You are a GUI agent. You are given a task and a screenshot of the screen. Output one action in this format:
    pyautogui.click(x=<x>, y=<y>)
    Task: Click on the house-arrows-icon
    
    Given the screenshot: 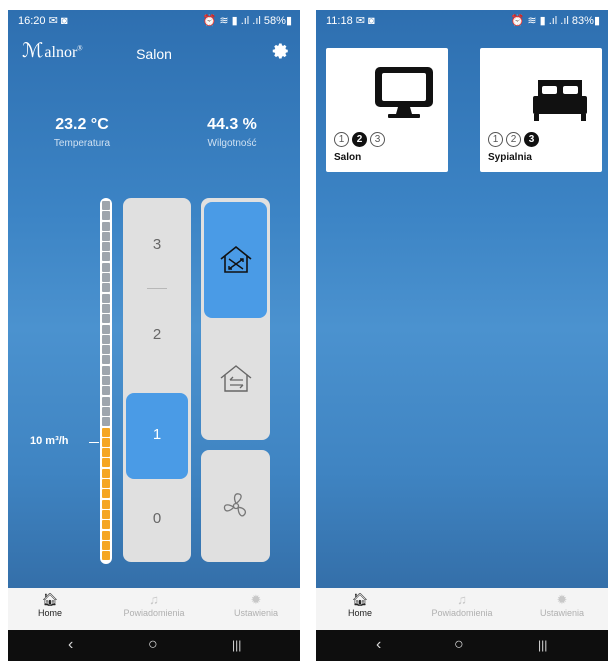 What is the action you would take?
    pyautogui.click(x=235, y=378)
    